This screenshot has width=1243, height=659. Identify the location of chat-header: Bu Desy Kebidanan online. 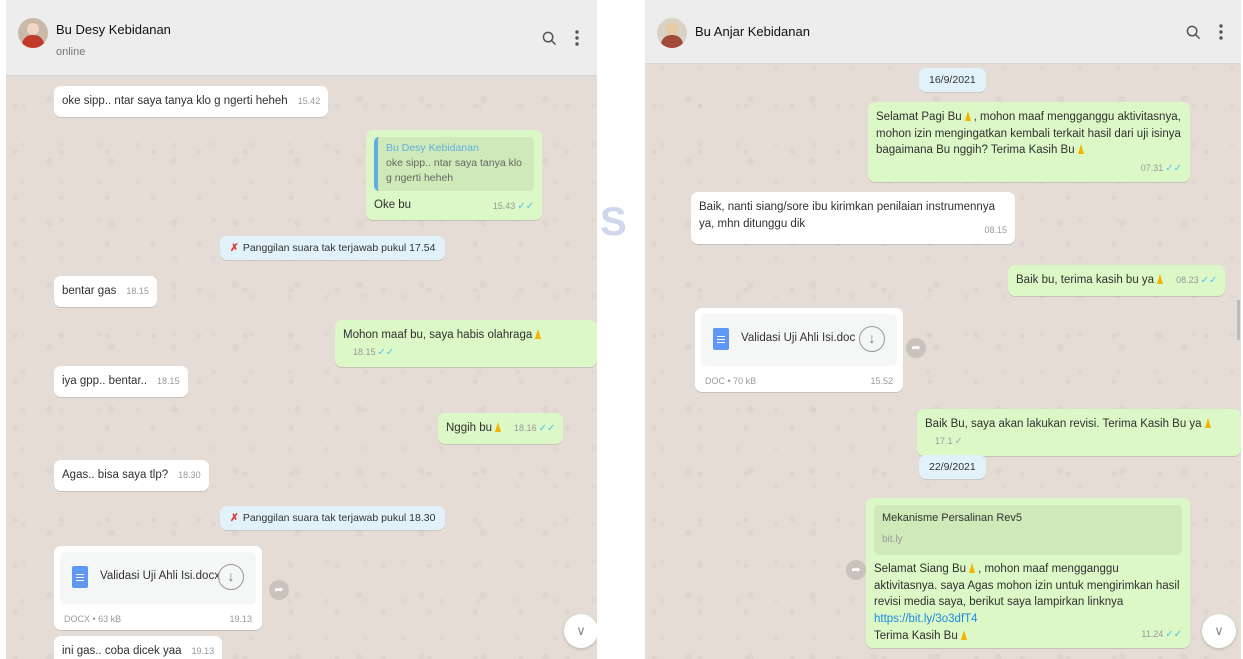
(301, 38).